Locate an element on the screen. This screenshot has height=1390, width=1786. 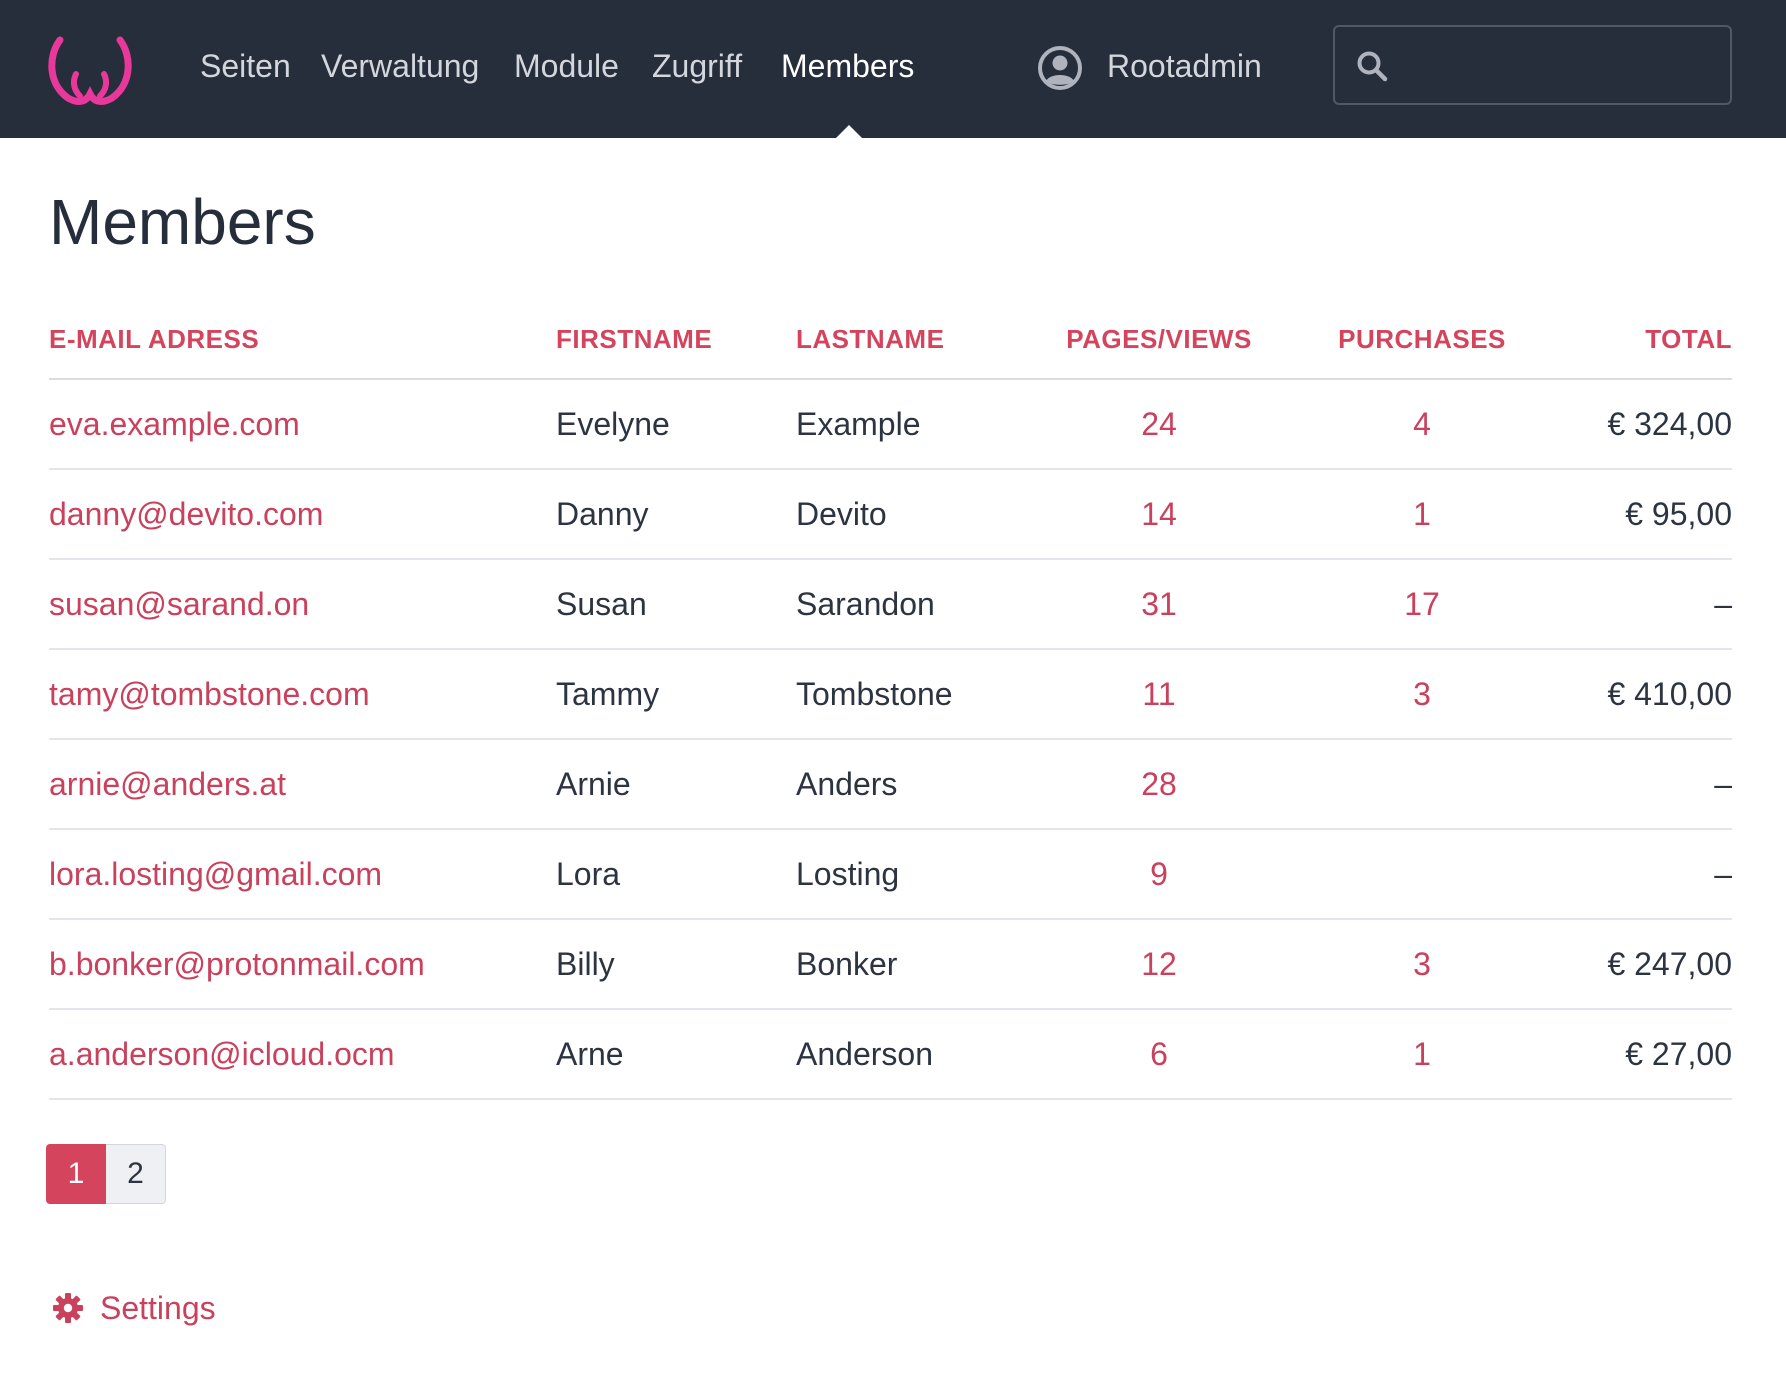
member-lastname: Devito is located at coordinates (841, 514).